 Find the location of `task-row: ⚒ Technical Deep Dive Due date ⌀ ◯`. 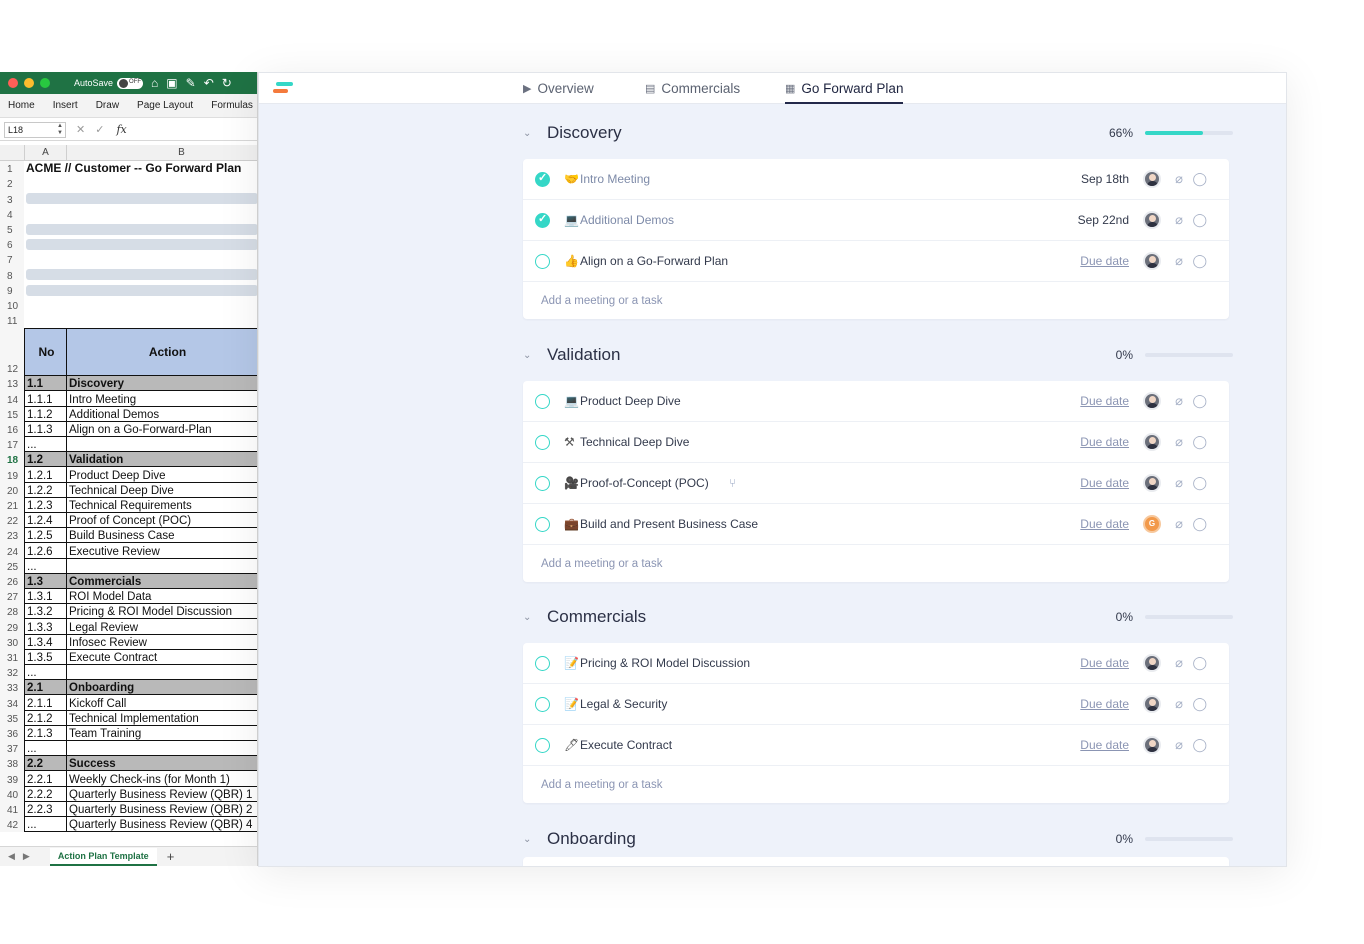

task-row: ⚒ Technical Deep Dive Due date ⌀ ◯ is located at coordinates (876, 442).